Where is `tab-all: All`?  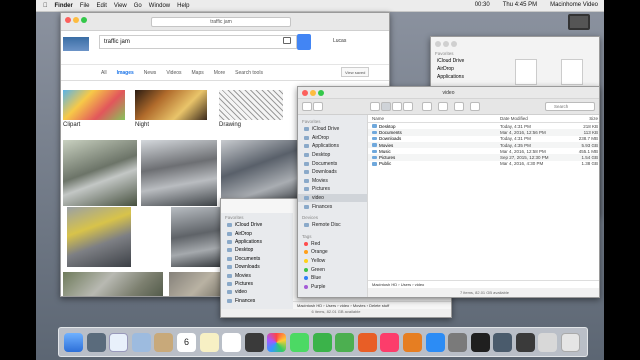
tab-all: All is located at coordinates (104, 73).